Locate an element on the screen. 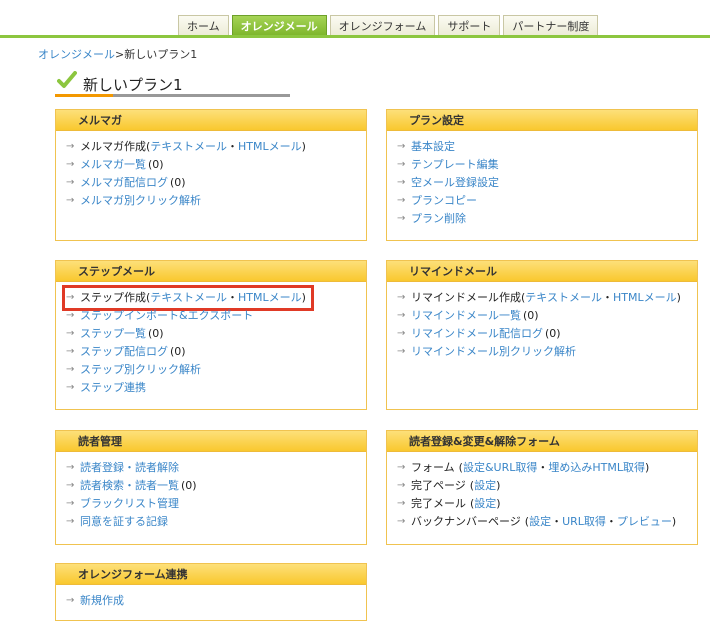  list-item: → ステップ連携 is located at coordinates (216, 388).